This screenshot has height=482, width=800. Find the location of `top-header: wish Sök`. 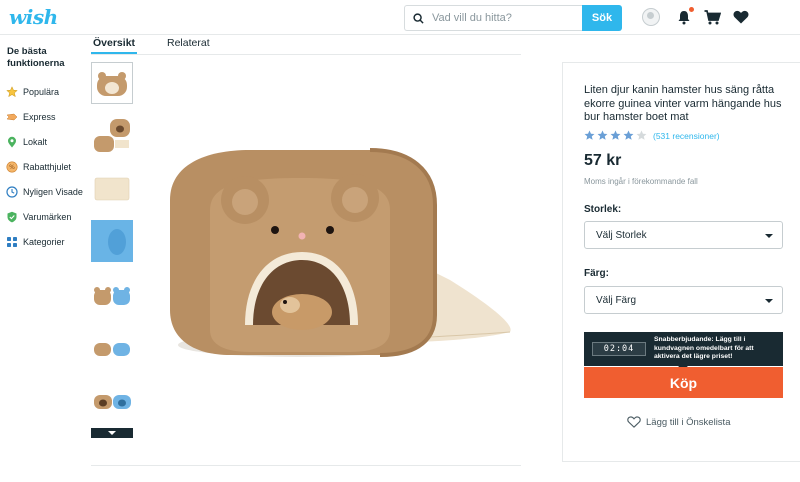

top-header: wish Sök is located at coordinates (400, 17).